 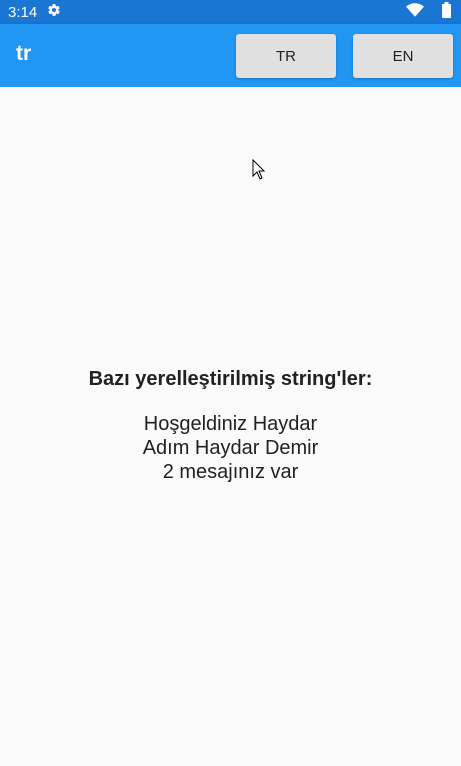 What do you see at coordinates (24, 53) in the screenshot?
I see `app-title: tr` at bounding box center [24, 53].